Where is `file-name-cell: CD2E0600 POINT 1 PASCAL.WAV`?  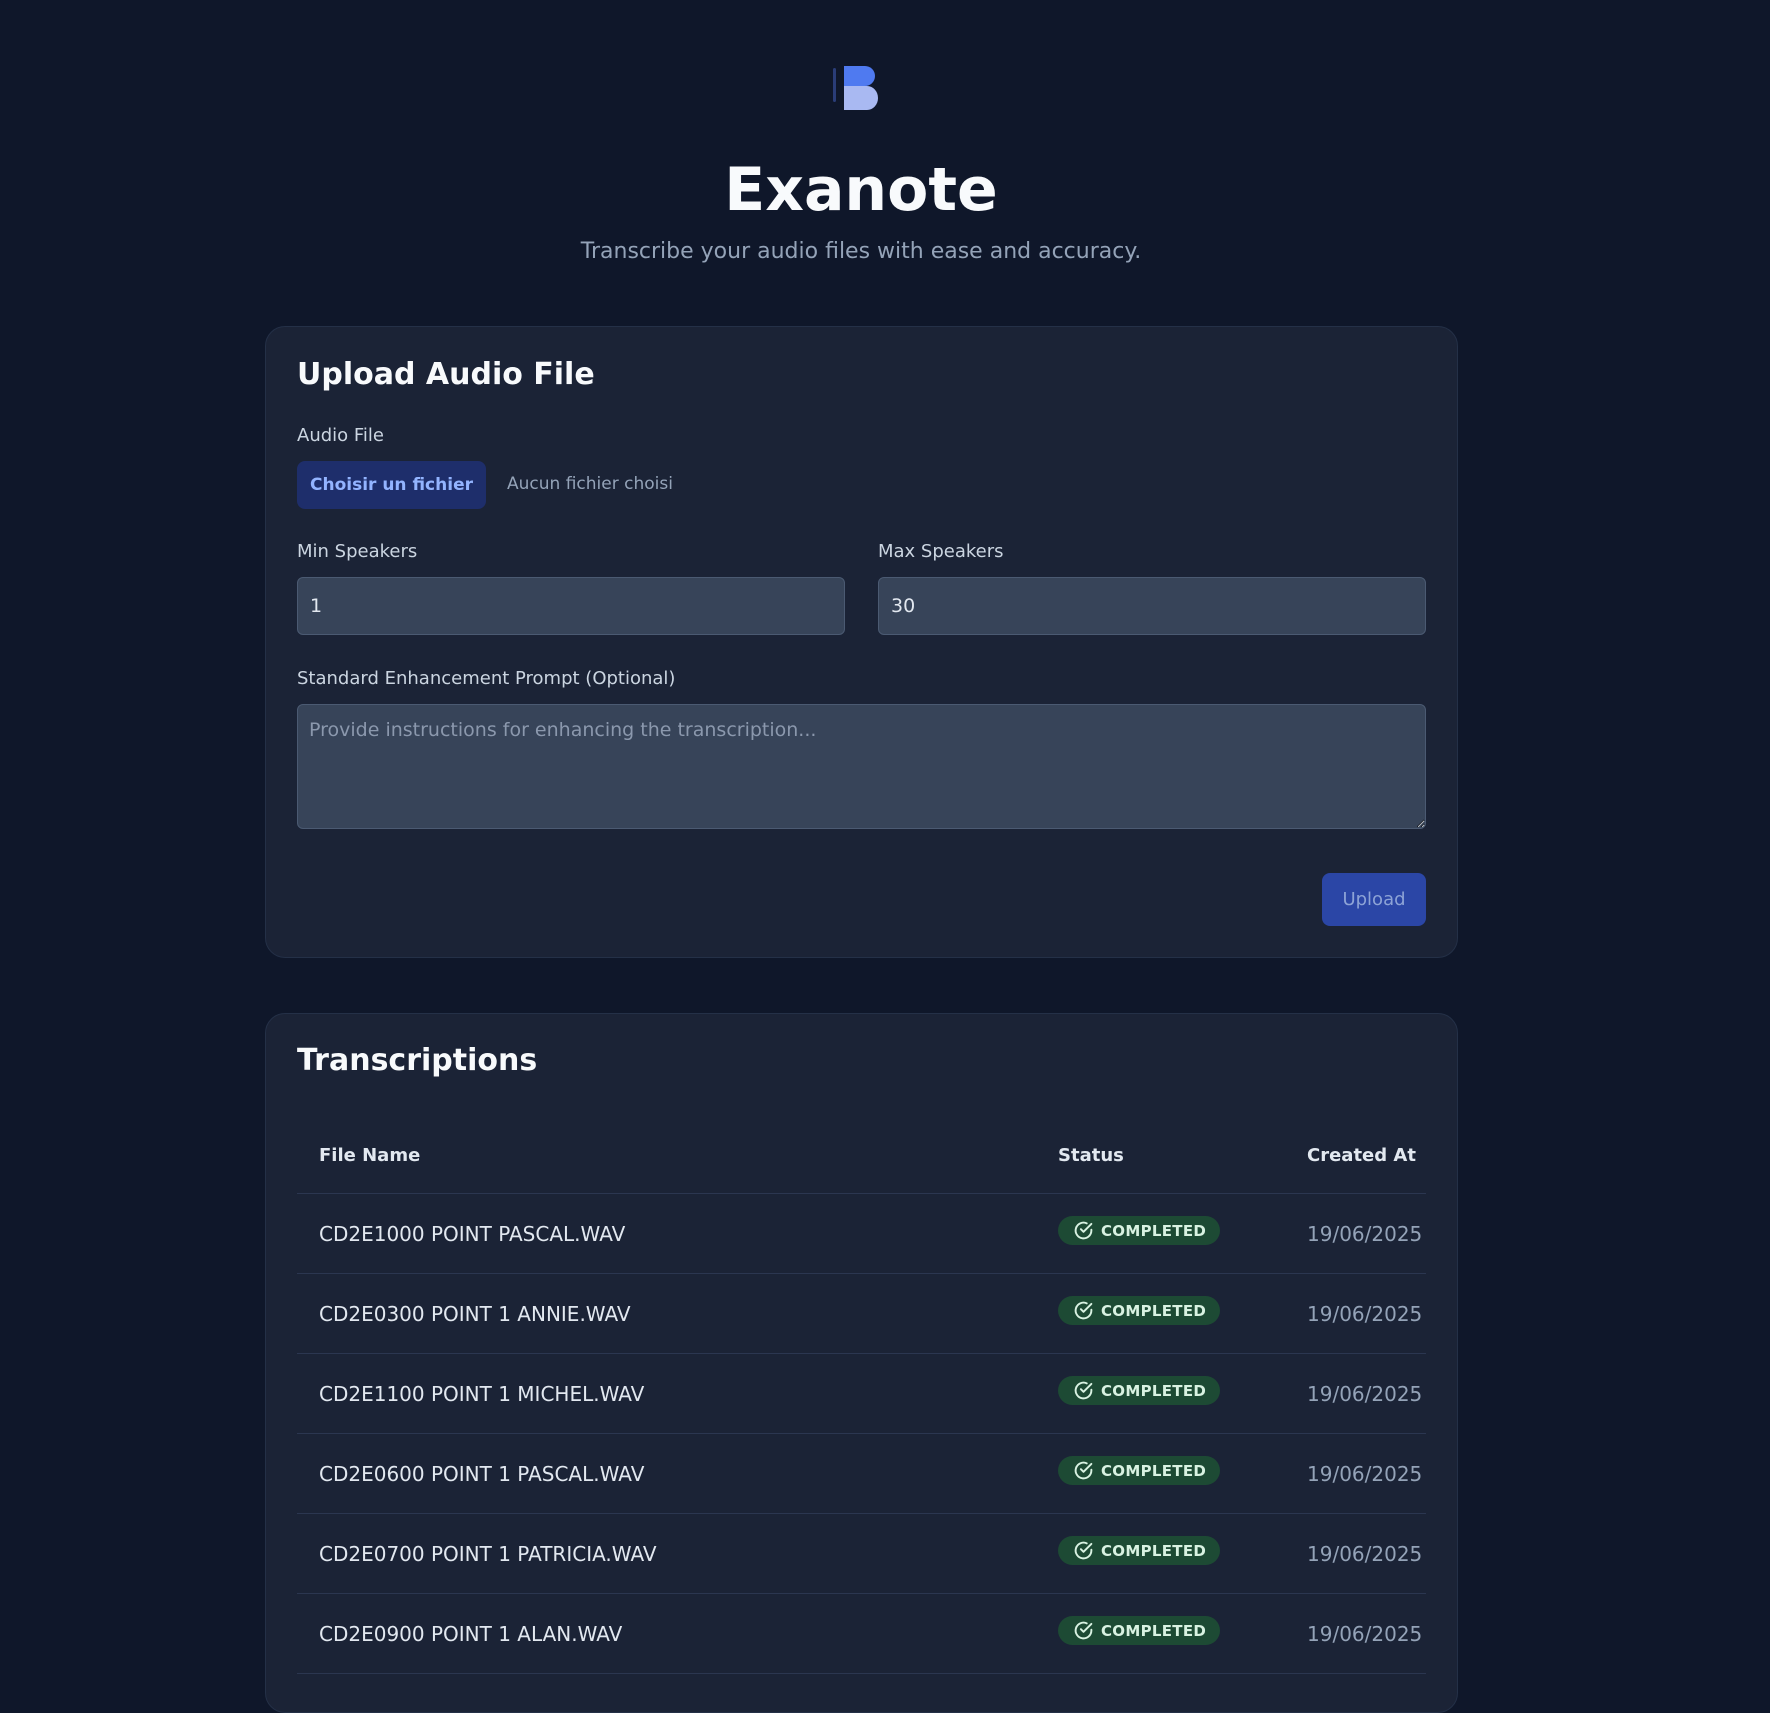 file-name-cell: CD2E0600 POINT 1 PASCAL.WAV is located at coordinates (482, 1474).